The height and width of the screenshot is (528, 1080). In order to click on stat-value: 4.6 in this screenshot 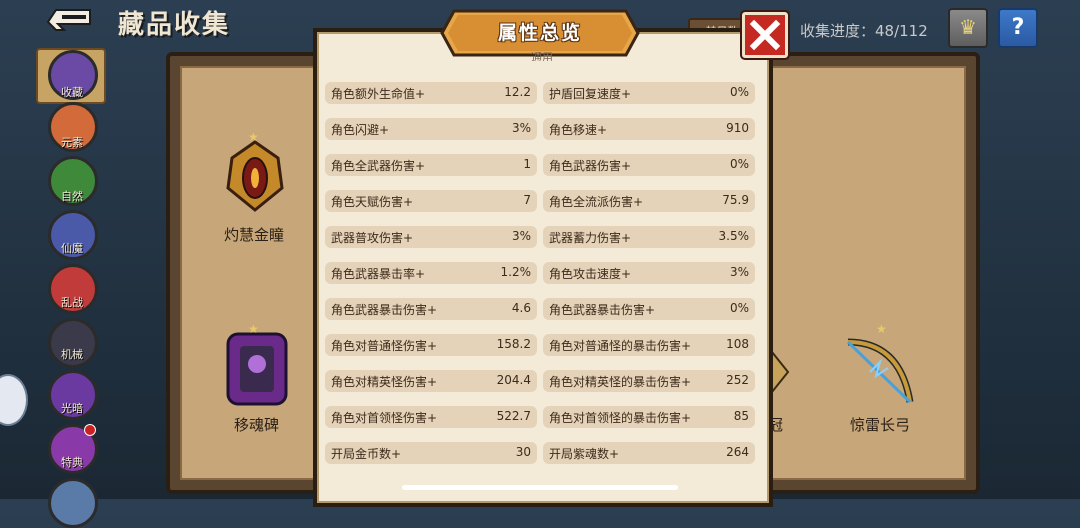, I will do `click(521, 308)`.